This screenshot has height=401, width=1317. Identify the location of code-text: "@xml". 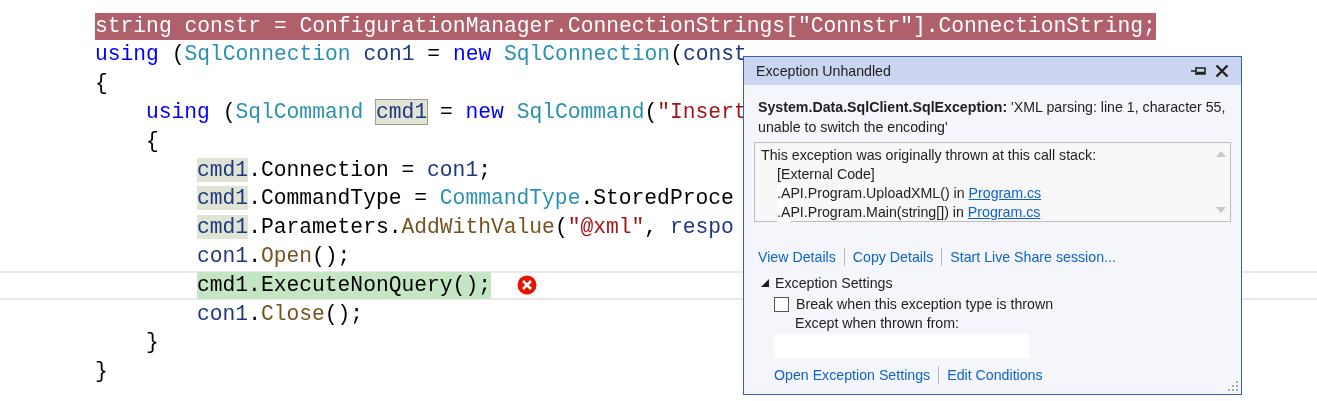
(606, 227).